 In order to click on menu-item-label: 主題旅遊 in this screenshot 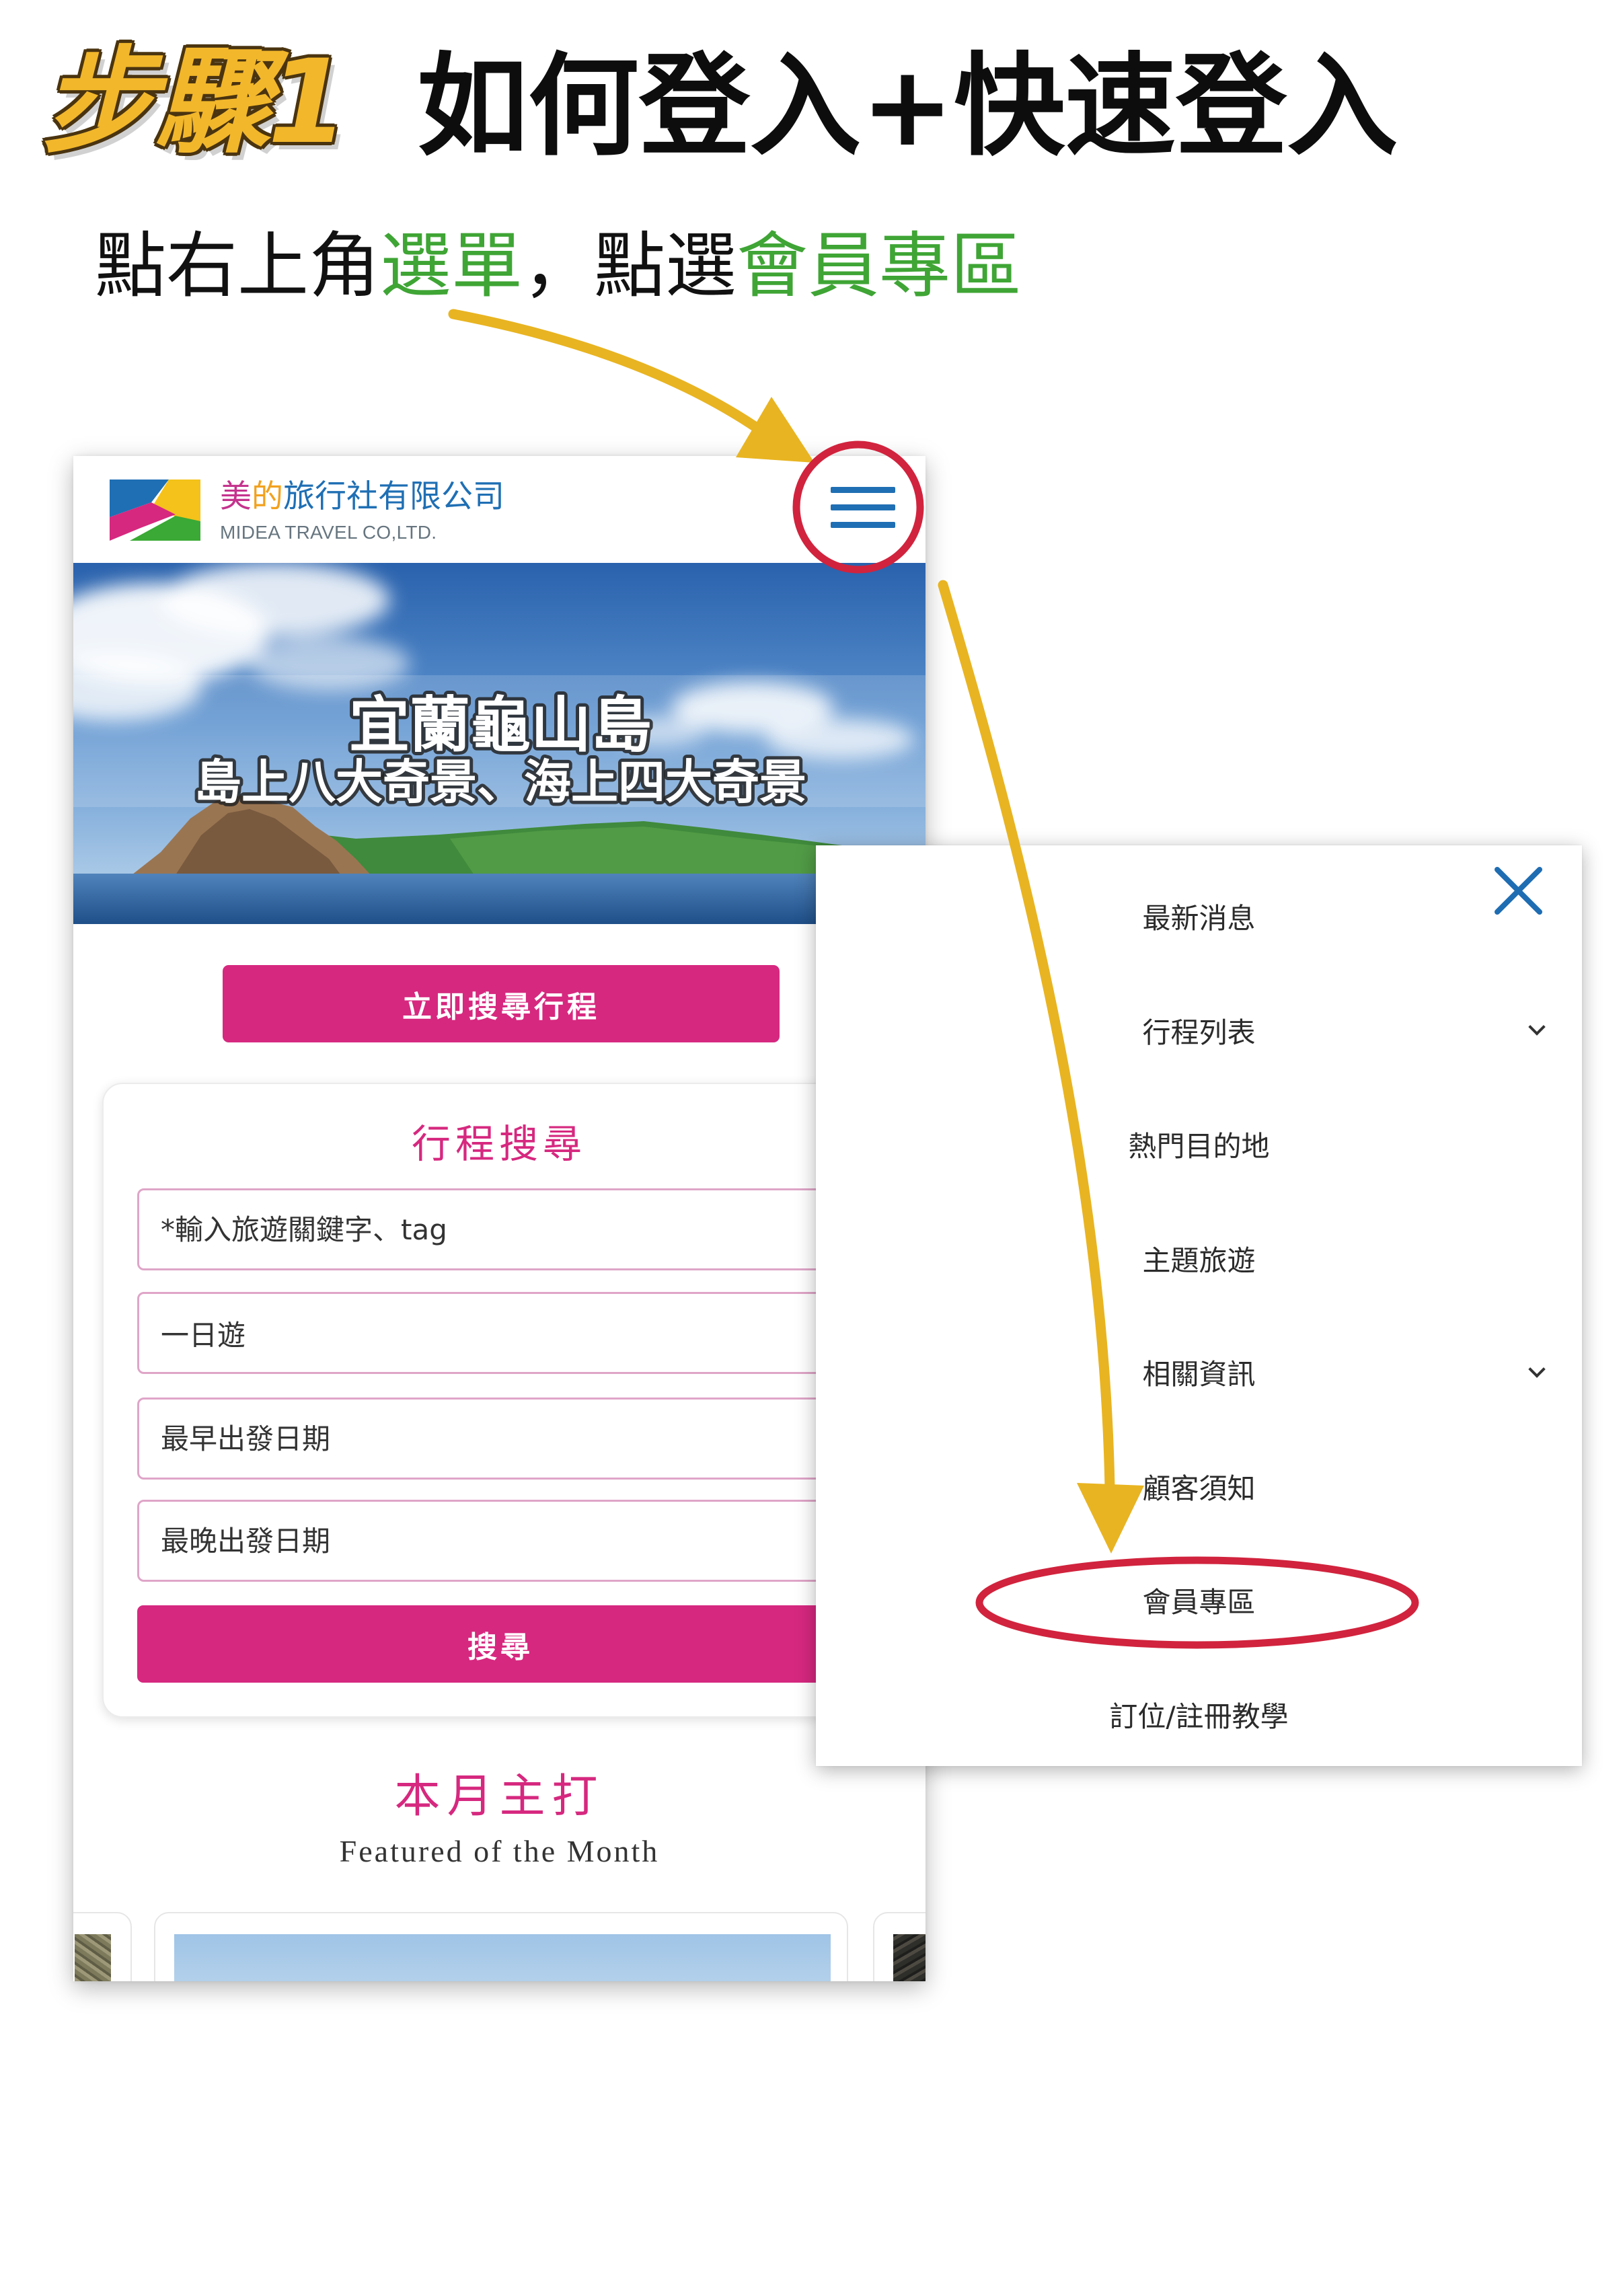, I will do `click(1199, 1260)`.